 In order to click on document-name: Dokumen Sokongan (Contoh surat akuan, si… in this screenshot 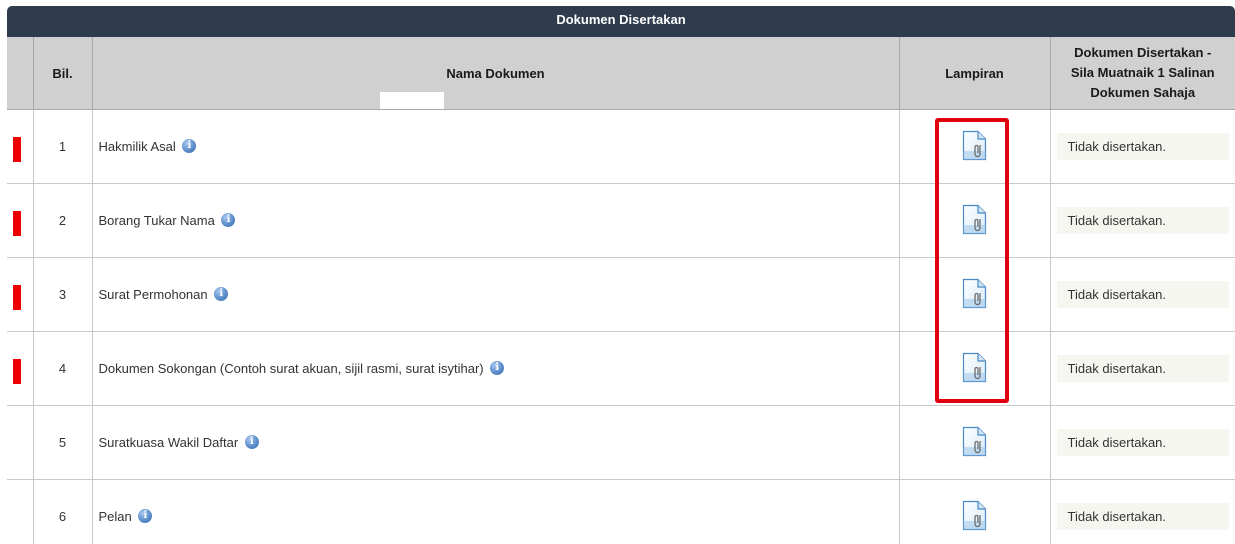, I will do `click(291, 368)`.